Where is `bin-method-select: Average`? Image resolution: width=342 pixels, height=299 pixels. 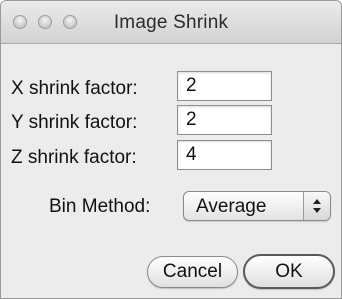 bin-method-select: Average is located at coordinates (257, 206).